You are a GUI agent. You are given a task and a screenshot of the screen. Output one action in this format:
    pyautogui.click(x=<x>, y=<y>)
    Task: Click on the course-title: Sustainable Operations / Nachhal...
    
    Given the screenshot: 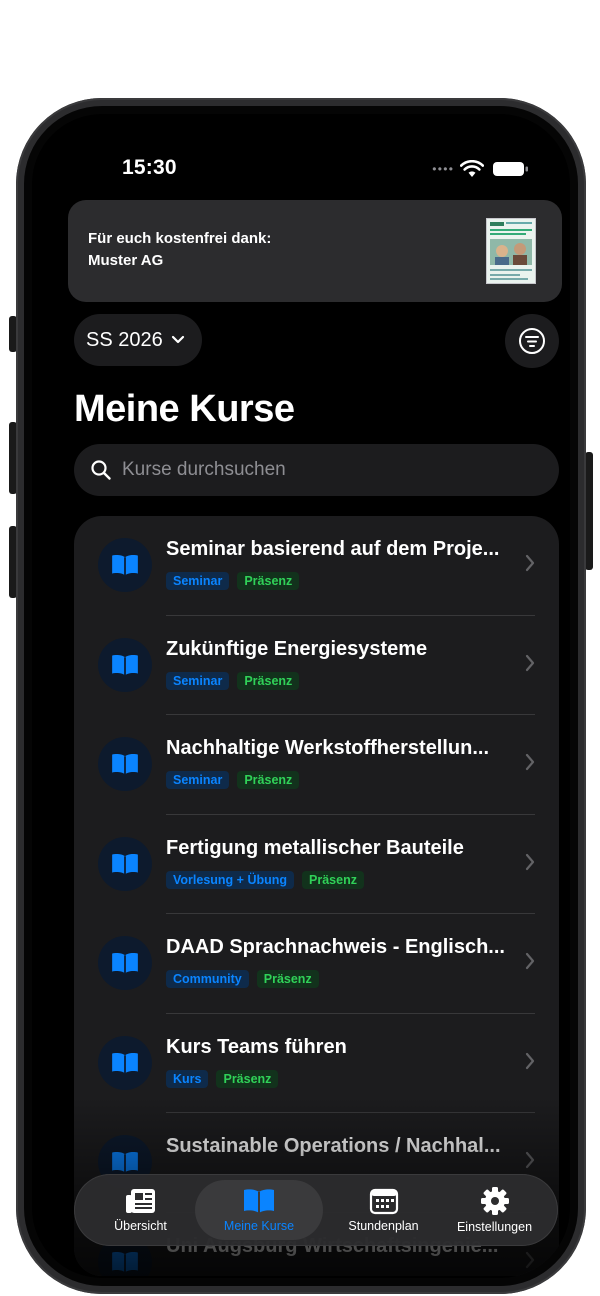 What is the action you would take?
    pyautogui.click(x=333, y=1146)
    